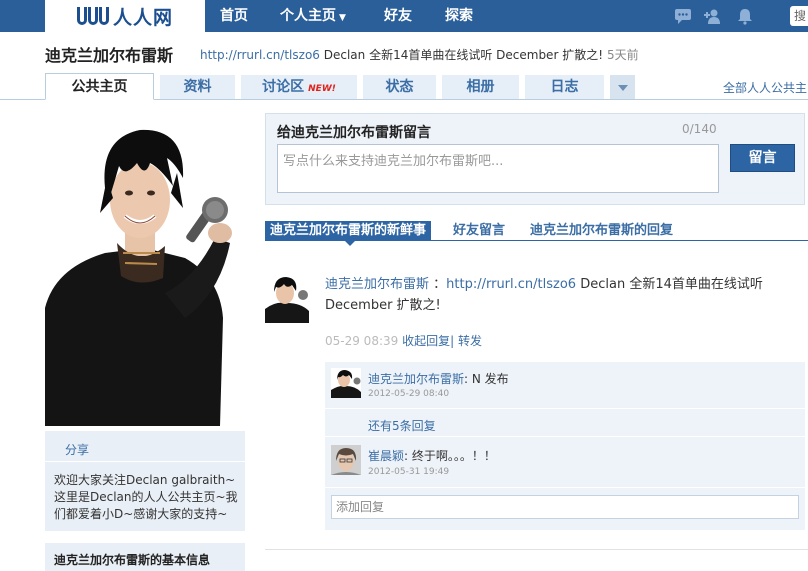  I want to click on post-colon: ：, so click(438, 284).